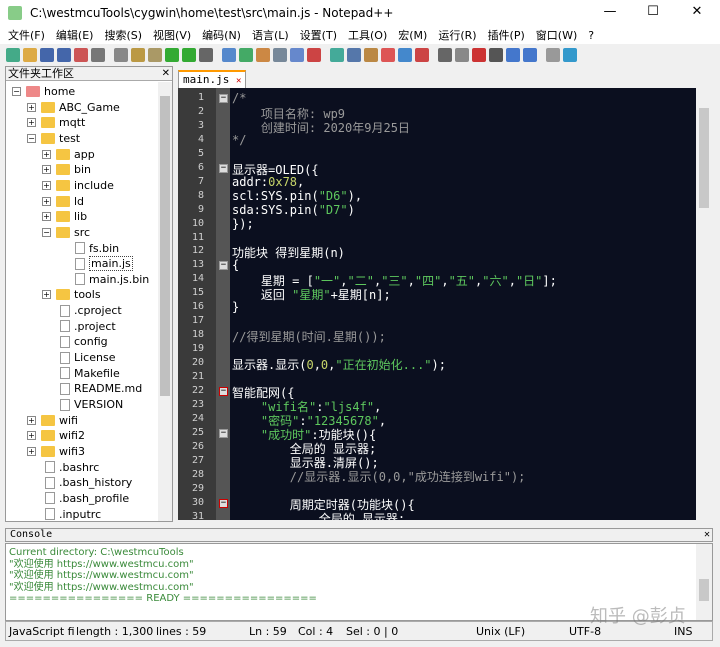  I want to click on tree-item: VERSION, so click(82, 404).